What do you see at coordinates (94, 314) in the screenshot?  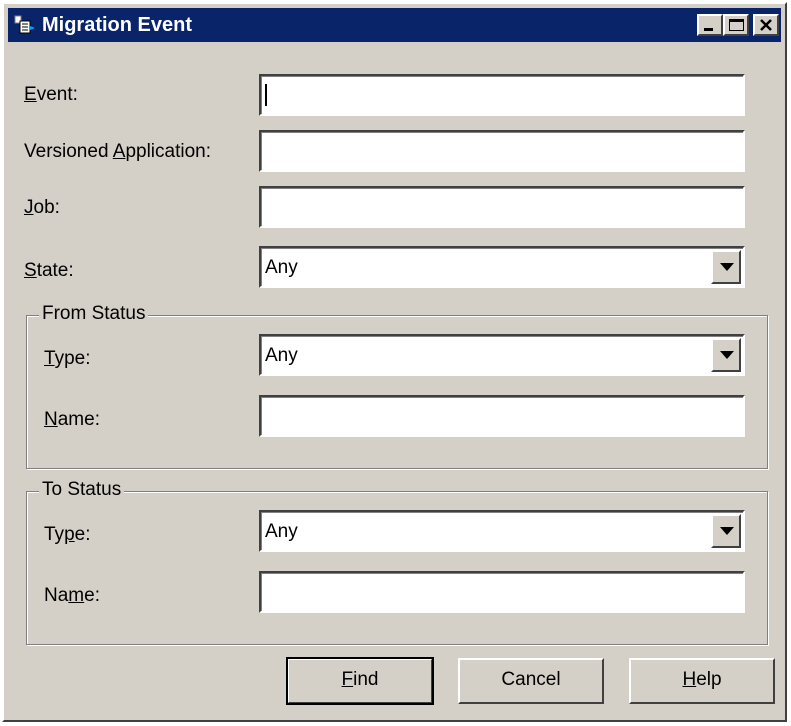 I see `from-status-title: From Status` at bounding box center [94, 314].